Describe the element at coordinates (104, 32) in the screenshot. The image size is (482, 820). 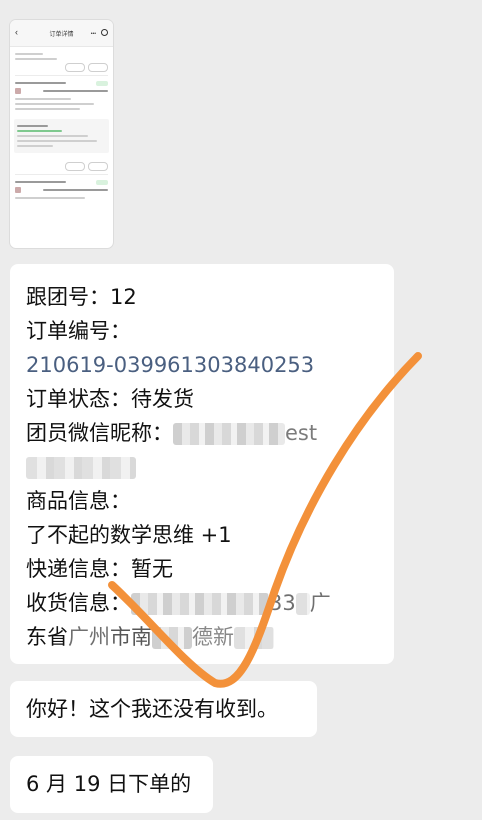
I see `target-icon` at that location.